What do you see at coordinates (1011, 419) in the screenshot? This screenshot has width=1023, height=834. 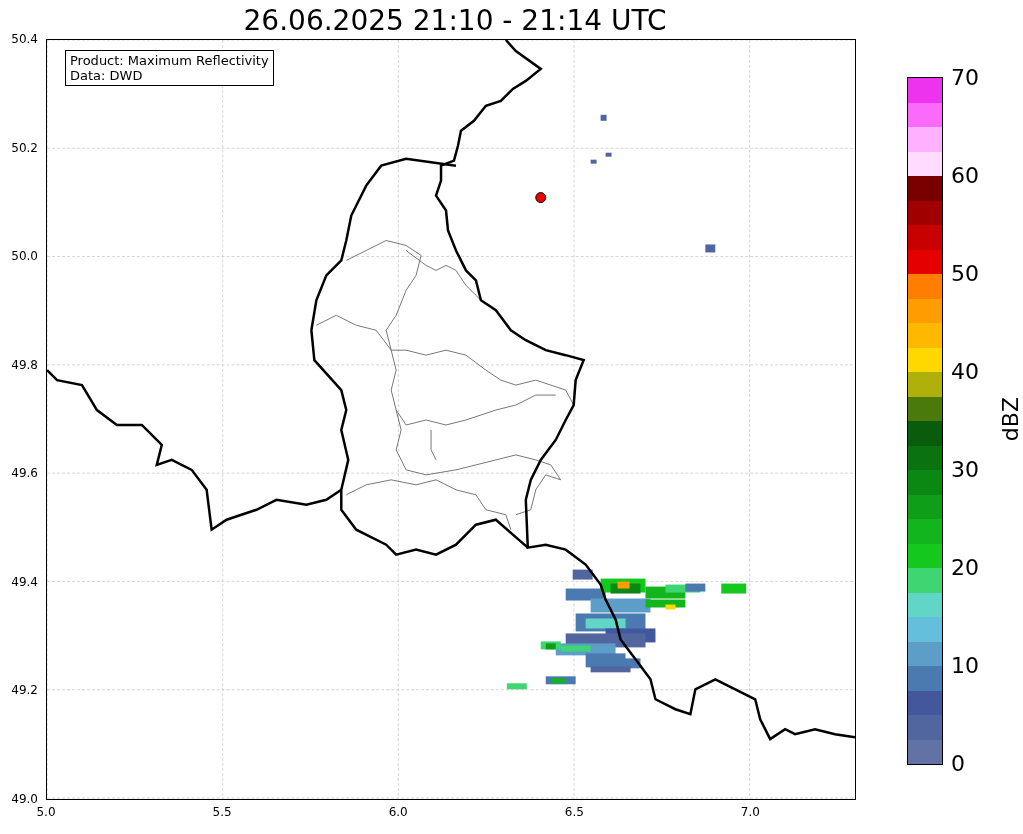 I see `colorbar-label: dBZ` at bounding box center [1011, 419].